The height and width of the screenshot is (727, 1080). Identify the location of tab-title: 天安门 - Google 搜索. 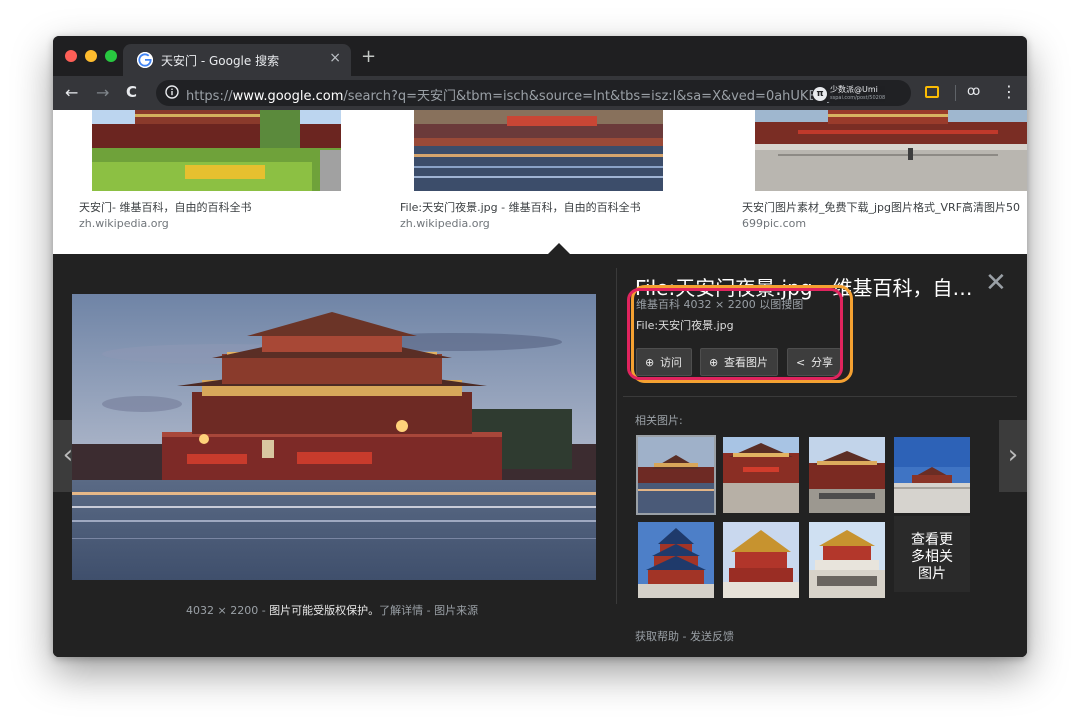
(220, 61).